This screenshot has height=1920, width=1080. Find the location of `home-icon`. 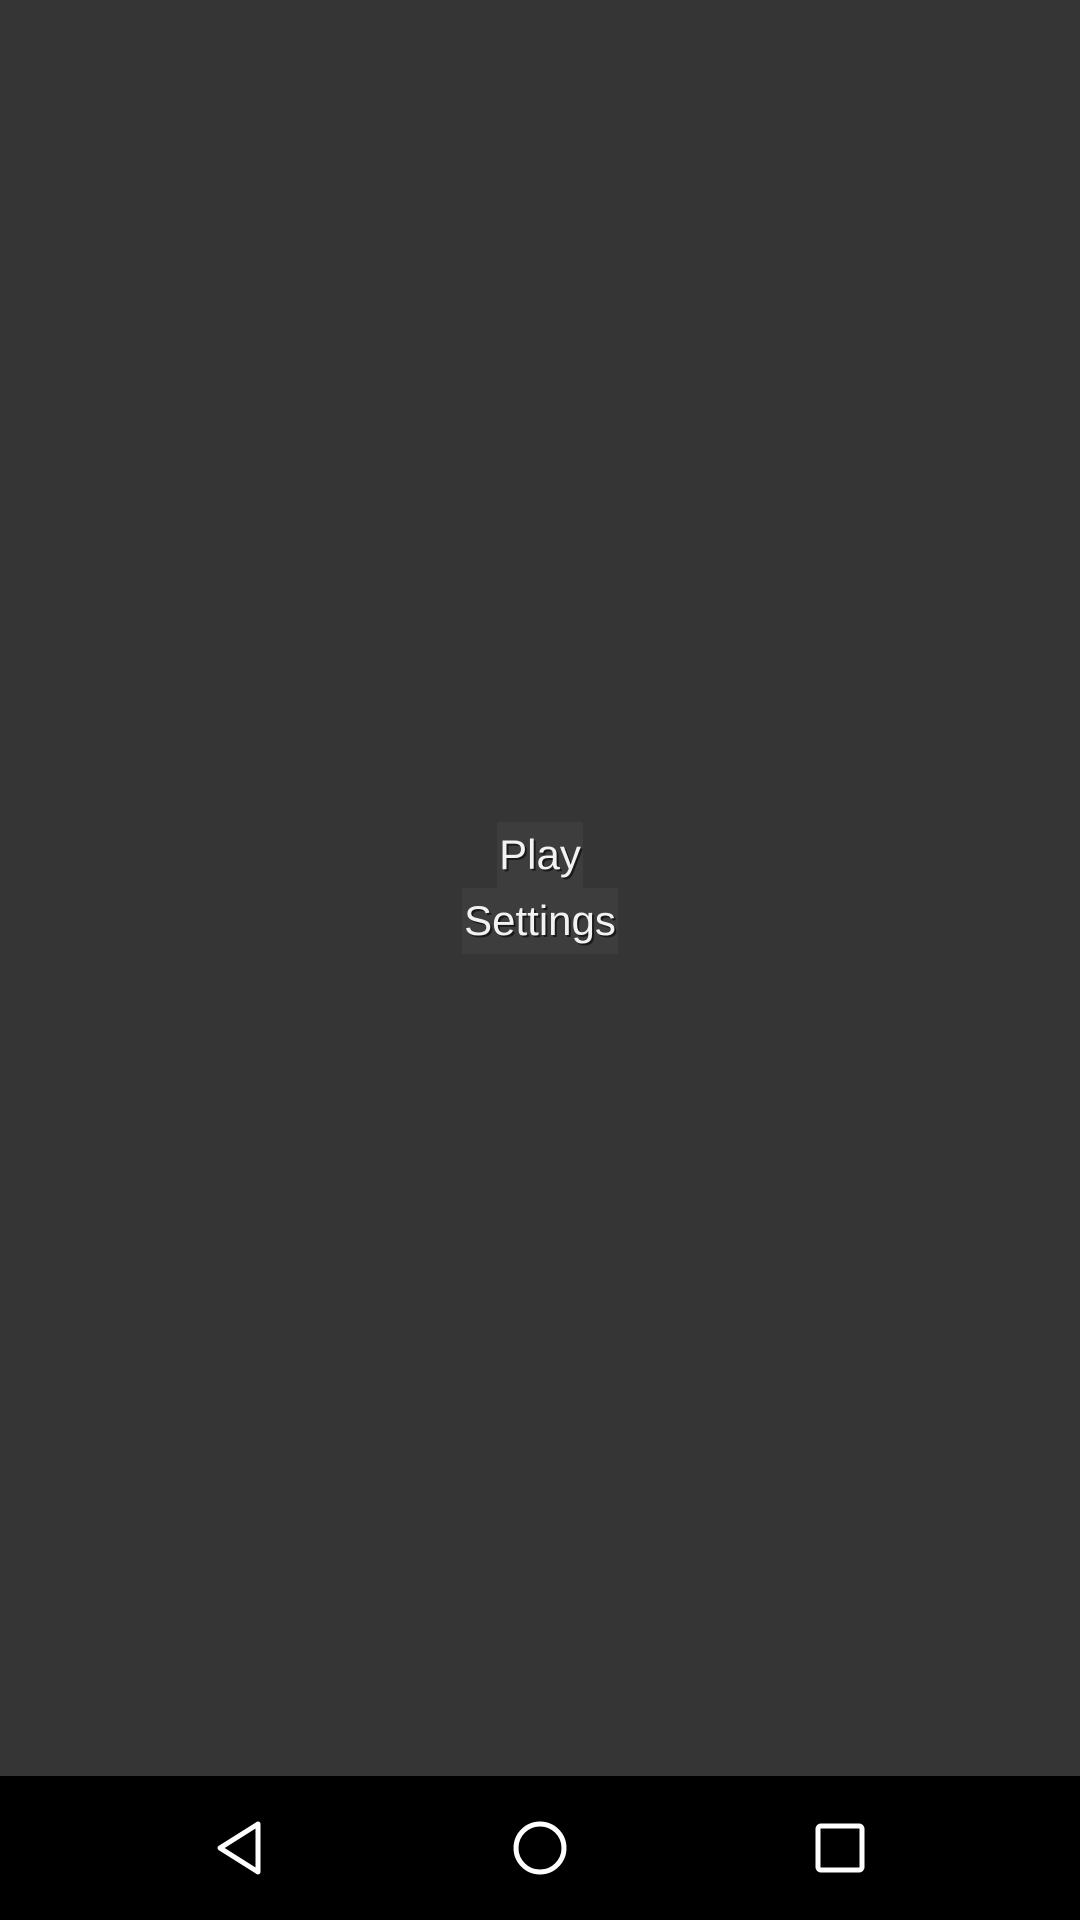

home-icon is located at coordinates (540, 1848).